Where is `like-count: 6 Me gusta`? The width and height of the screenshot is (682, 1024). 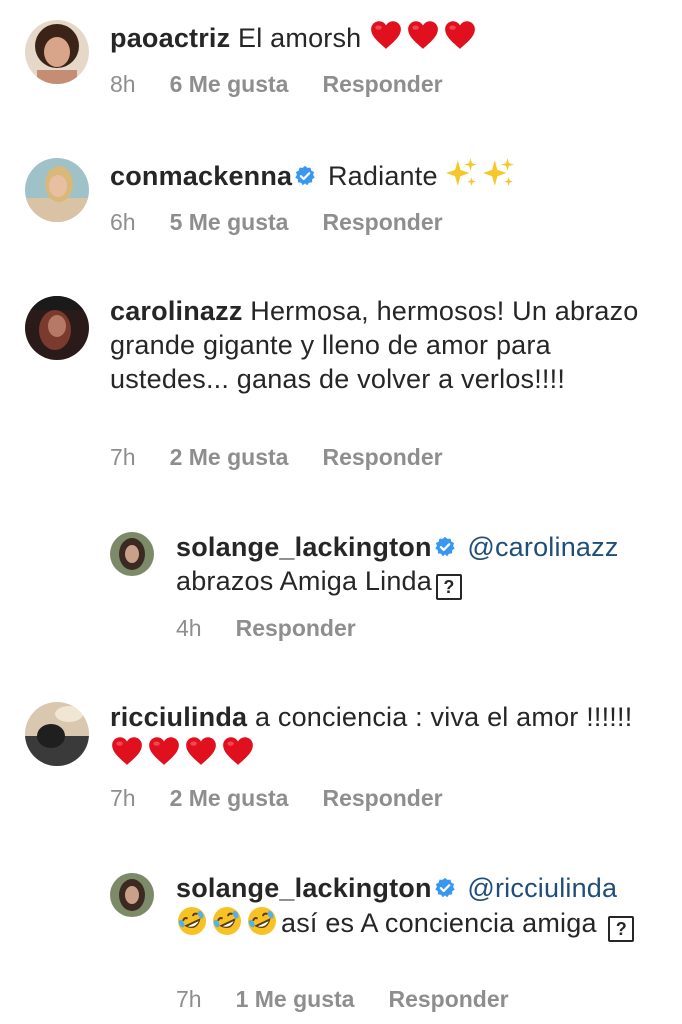 like-count: 6 Me gusta is located at coordinates (229, 84).